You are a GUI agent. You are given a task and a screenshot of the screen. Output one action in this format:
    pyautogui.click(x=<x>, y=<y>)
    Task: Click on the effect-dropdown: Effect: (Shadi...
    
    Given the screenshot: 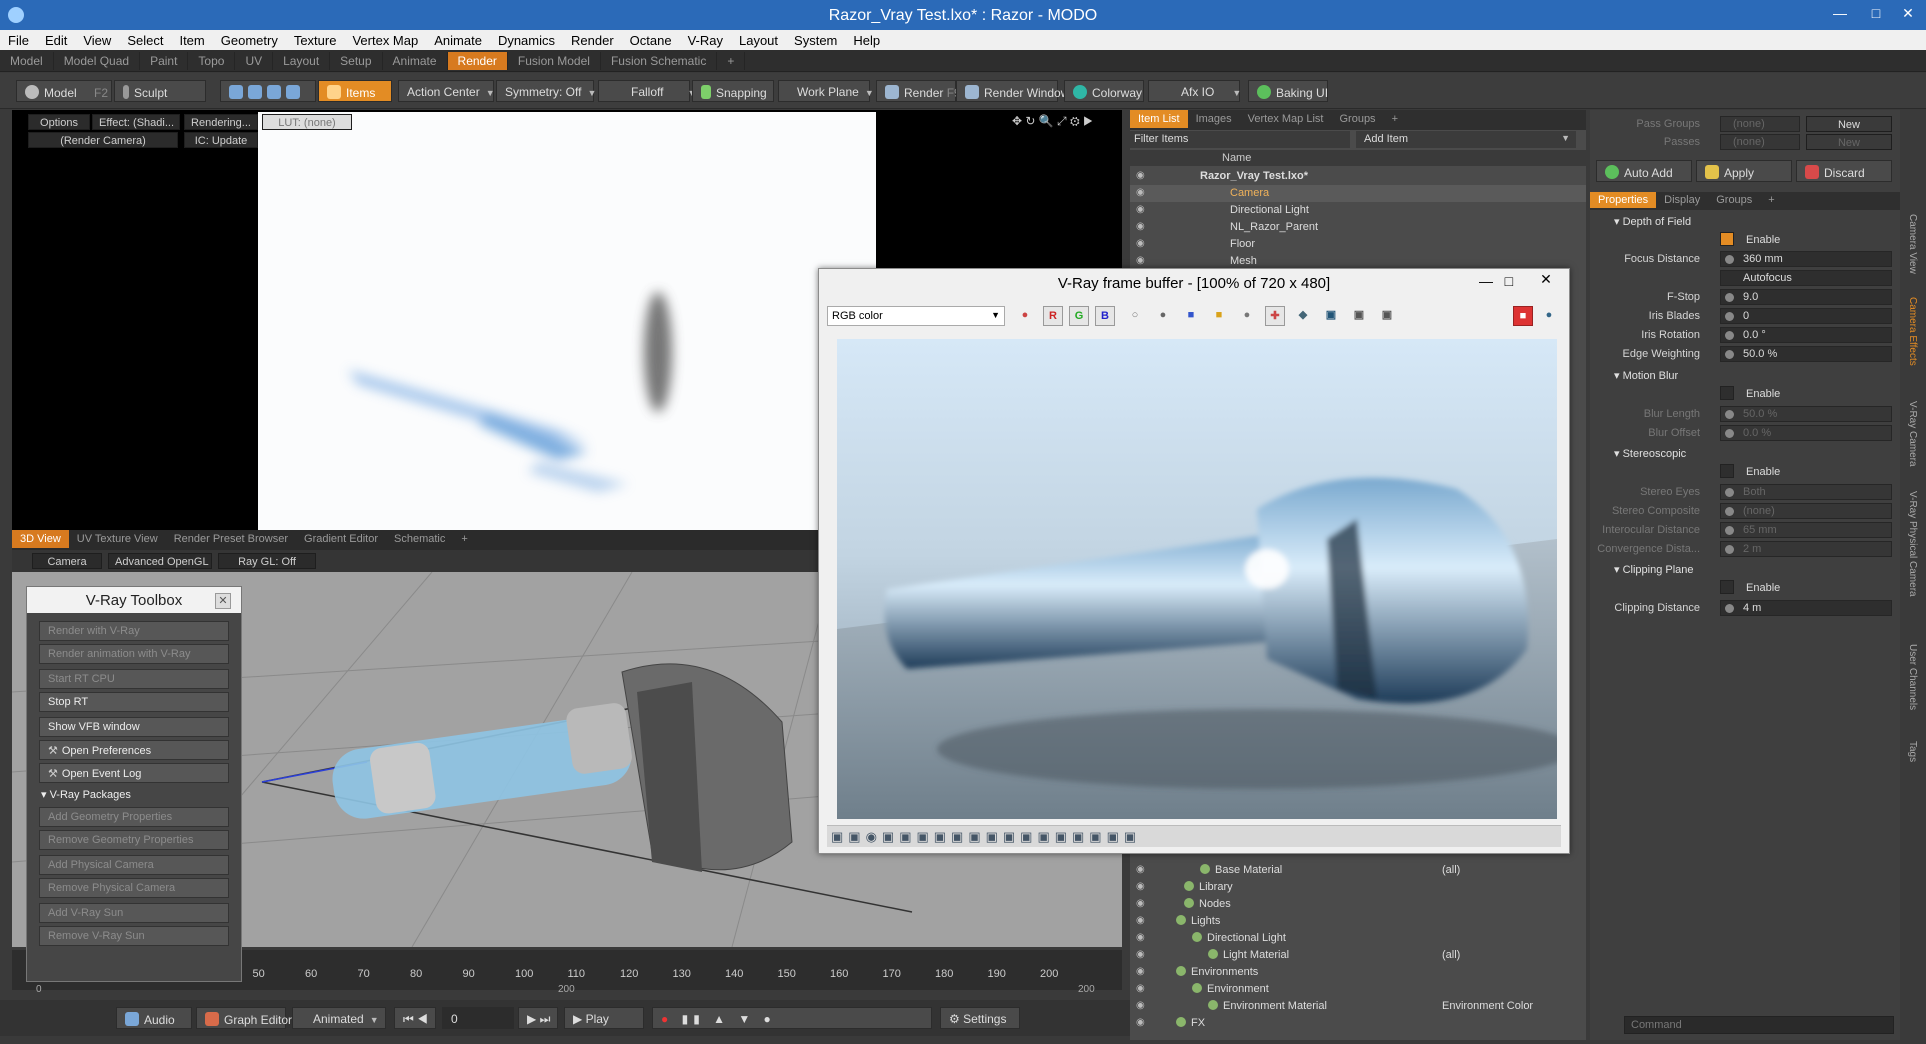 What is the action you would take?
    pyautogui.click(x=136, y=122)
    